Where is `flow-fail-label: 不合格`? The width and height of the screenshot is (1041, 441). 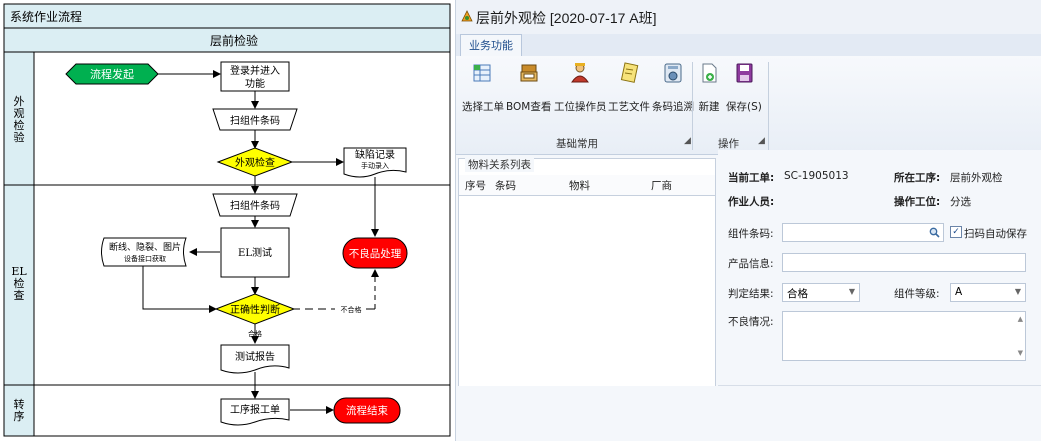
flow-fail-label: 不合格 is located at coordinates (351, 309).